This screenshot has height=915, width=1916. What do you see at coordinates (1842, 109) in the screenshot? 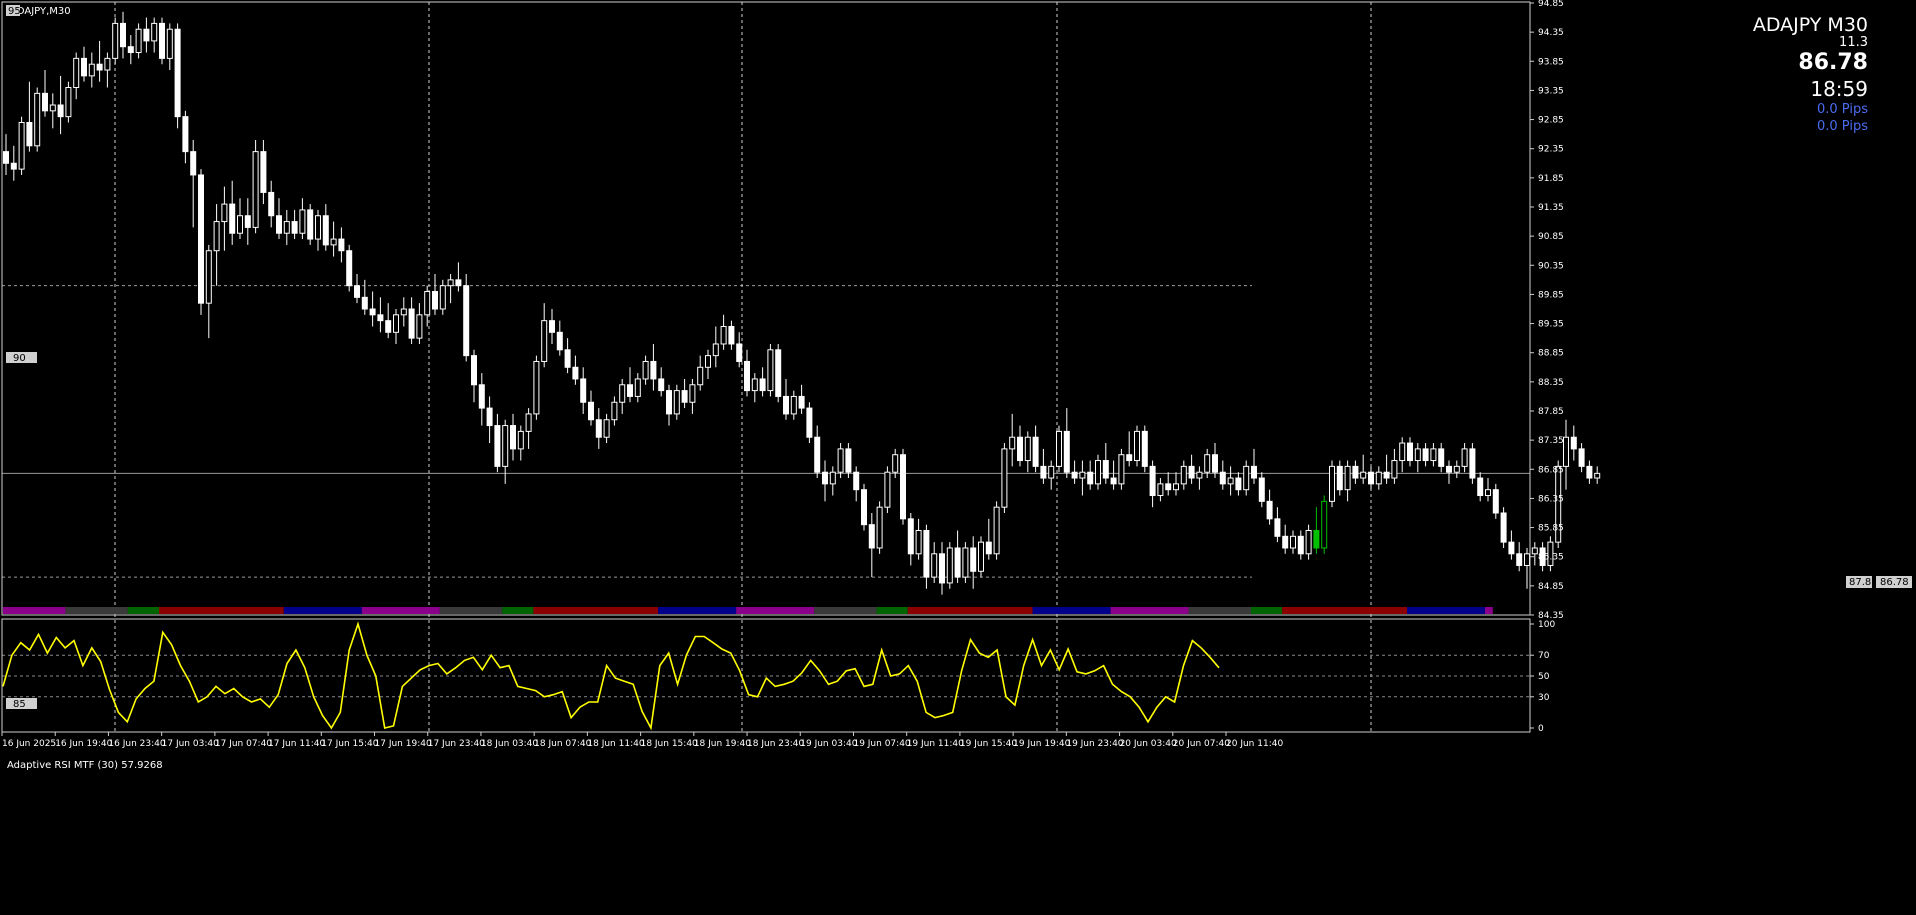
I see `pips-line-1: 0.0 Pips` at bounding box center [1842, 109].